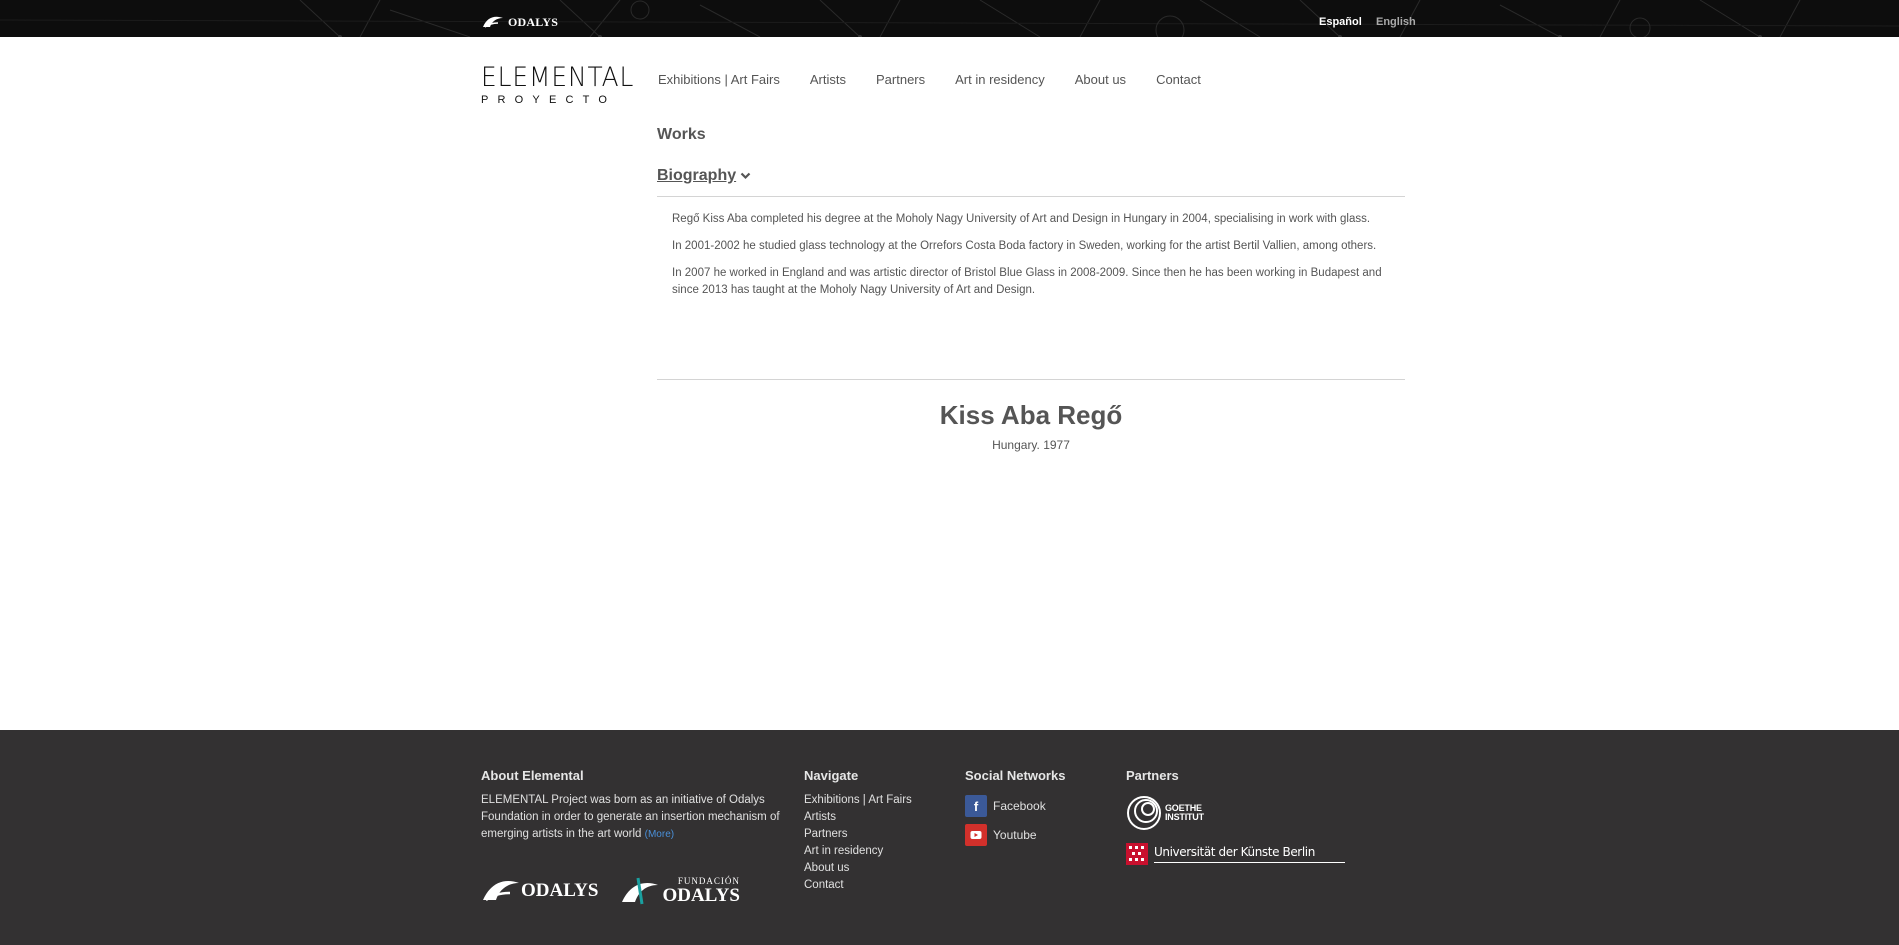  I want to click on language-english-link: English, so click(1396, 22).